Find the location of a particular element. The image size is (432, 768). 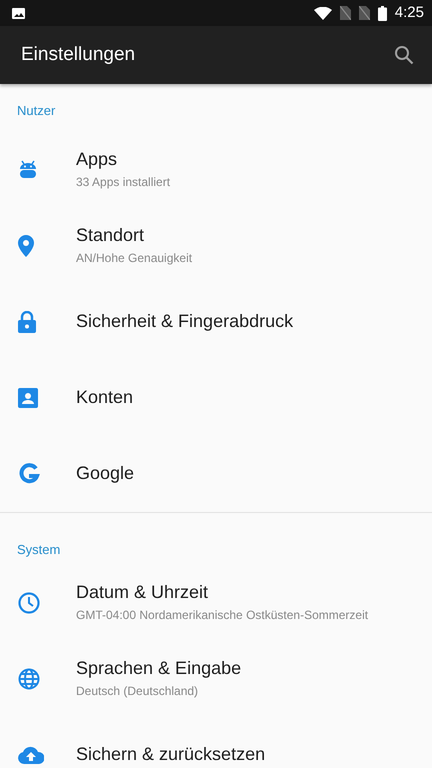

row-title: Sprachen & Eingabe is located at coordinates (159, 669).